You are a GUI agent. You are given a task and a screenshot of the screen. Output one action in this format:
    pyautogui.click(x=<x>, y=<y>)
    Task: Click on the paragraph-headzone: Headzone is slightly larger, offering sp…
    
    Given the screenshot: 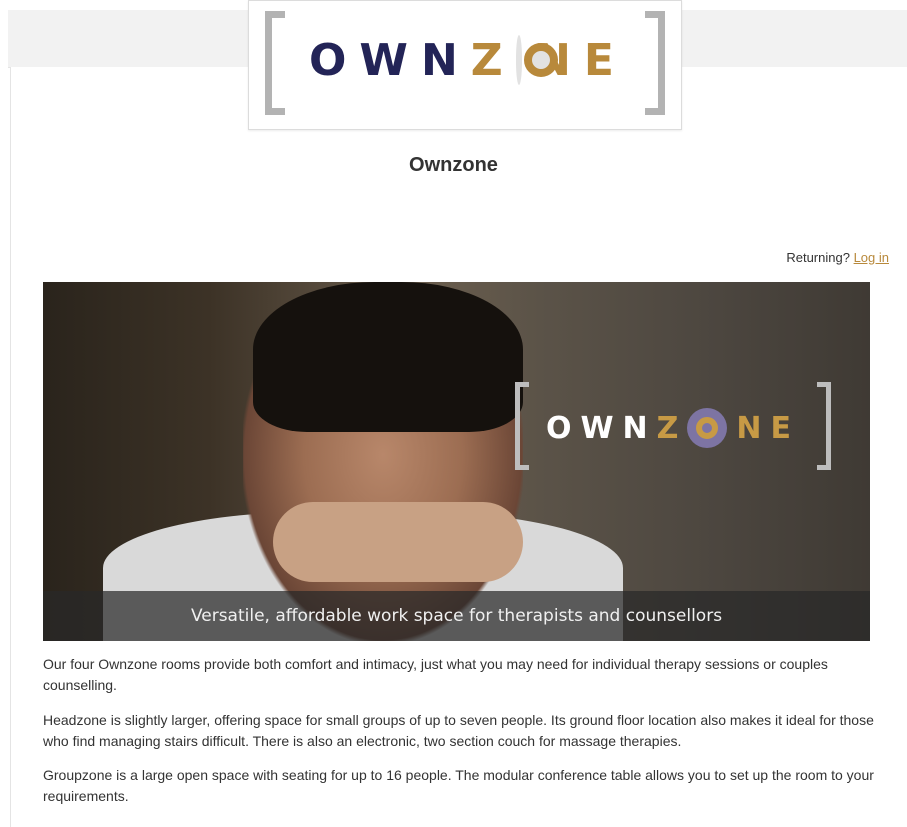 What is the action you would take?
    pyautogui.click(x=458, y=730)
    